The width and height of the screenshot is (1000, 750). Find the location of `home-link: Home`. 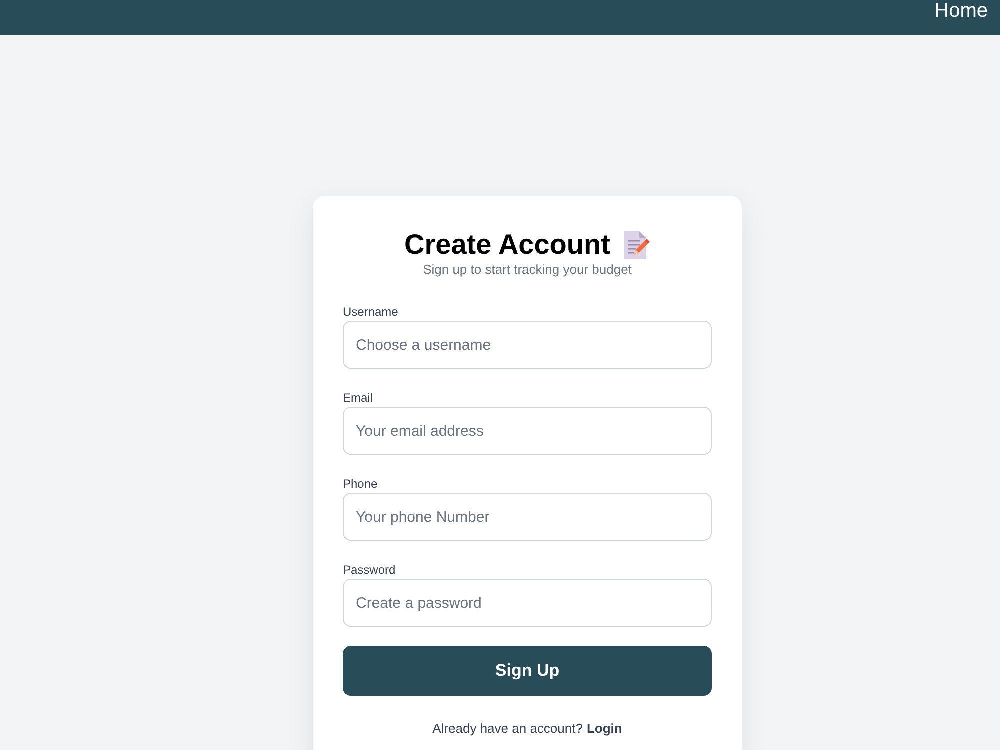

home-link: Home is located at coordinates (961, 11).